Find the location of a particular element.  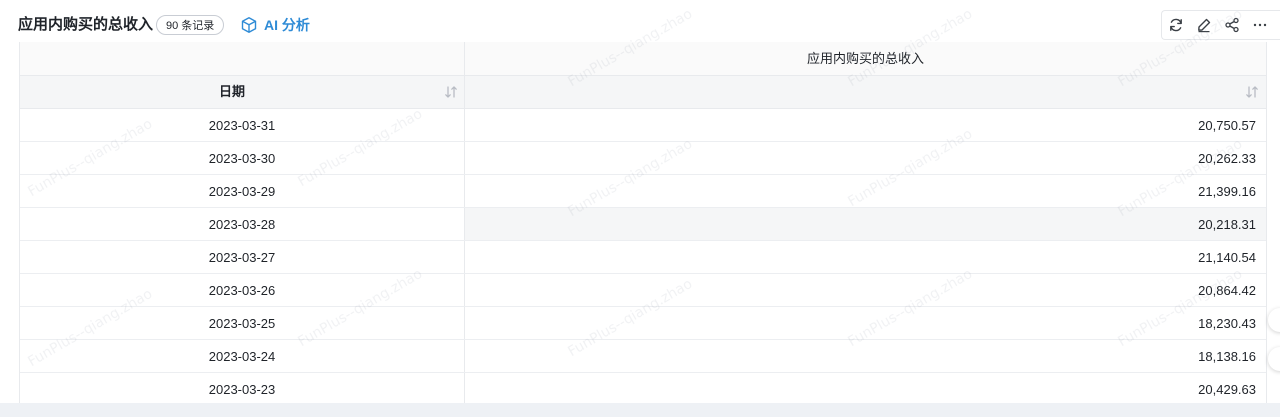

date-cell: 2023-03-28 is located at coordinates (242, 224).